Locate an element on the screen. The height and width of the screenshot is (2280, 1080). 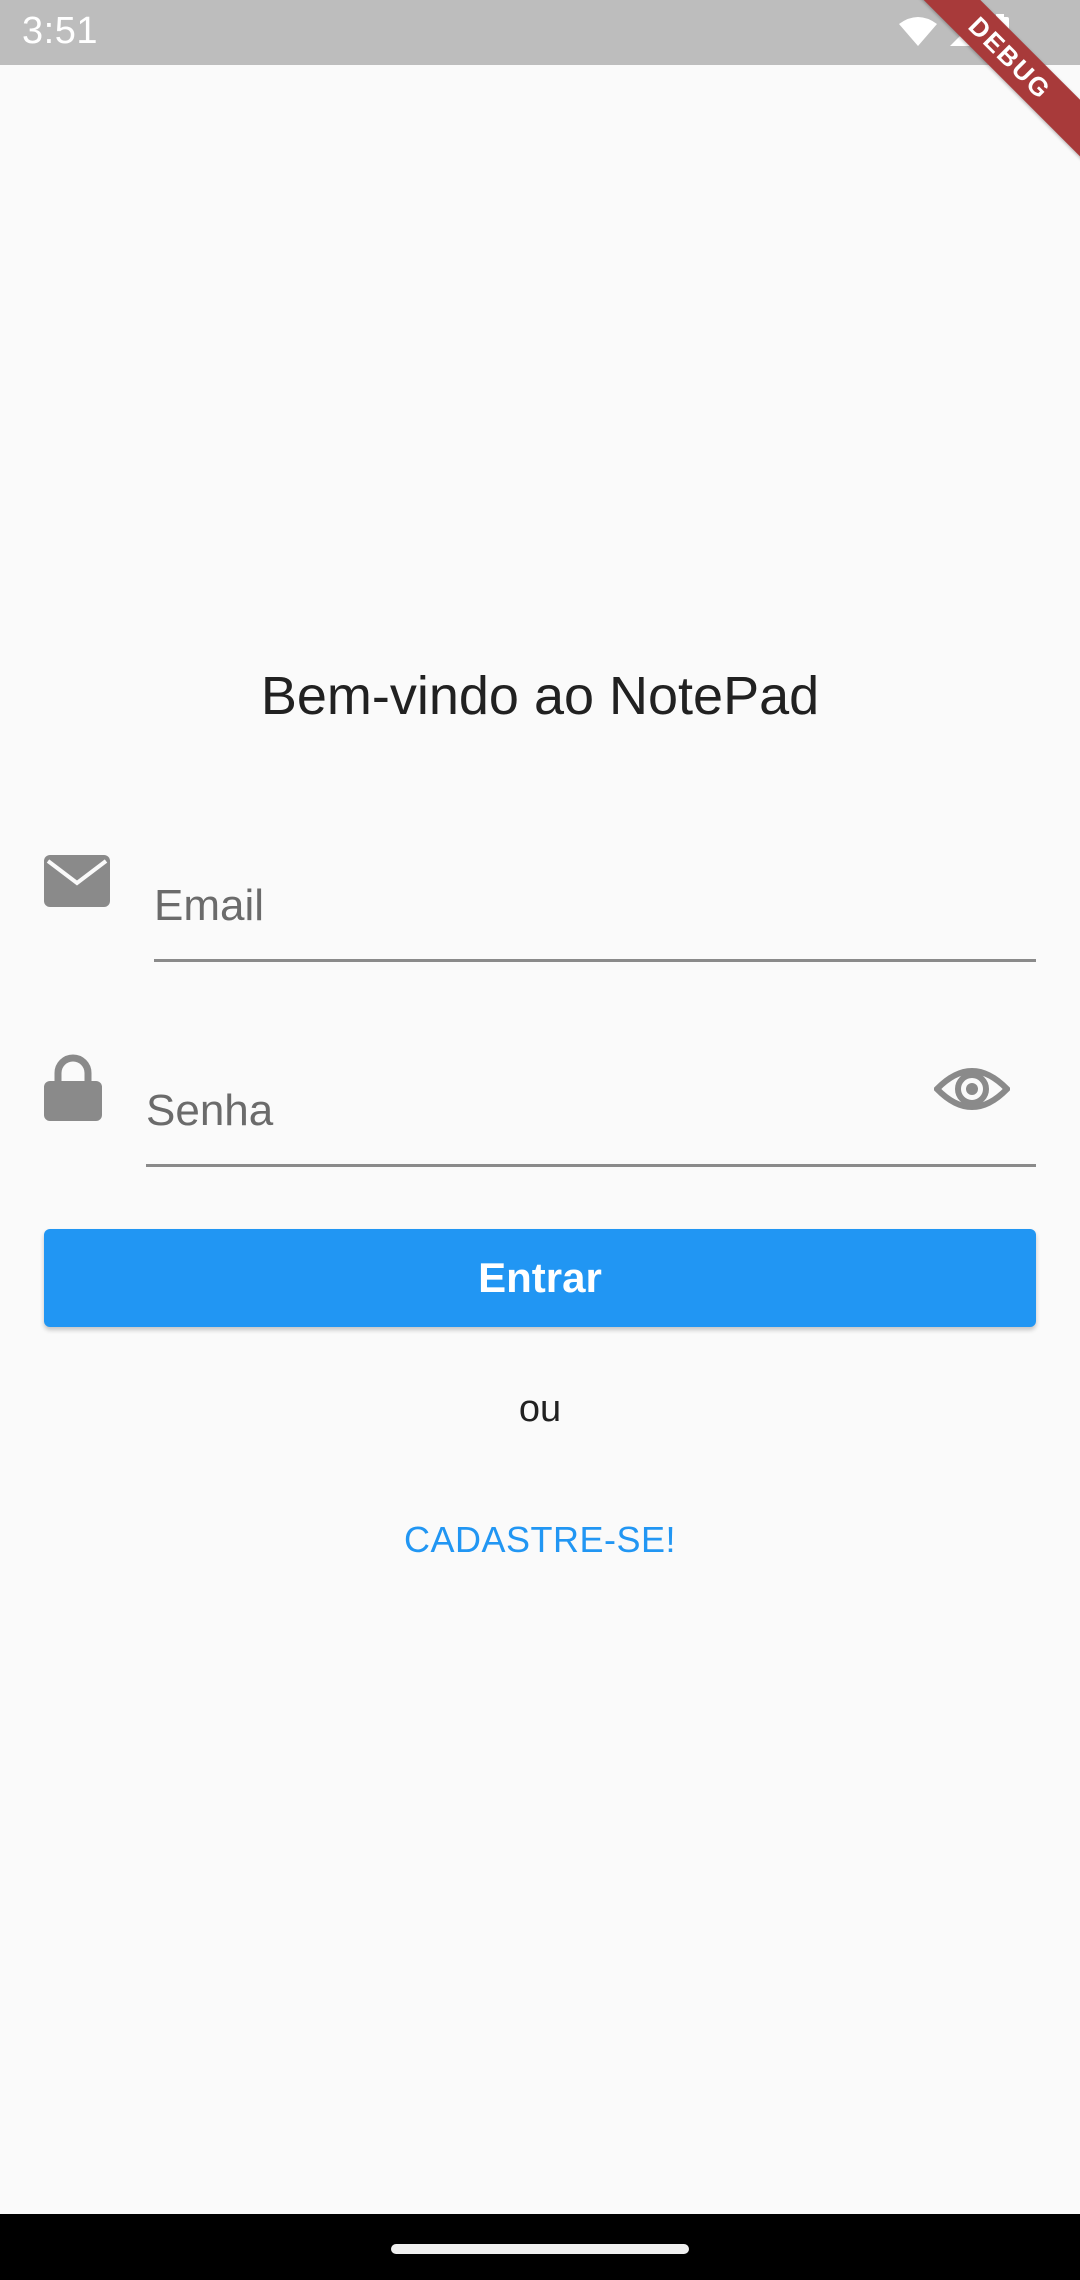
status-time: 3:51 is located at coordinates (60, 31).